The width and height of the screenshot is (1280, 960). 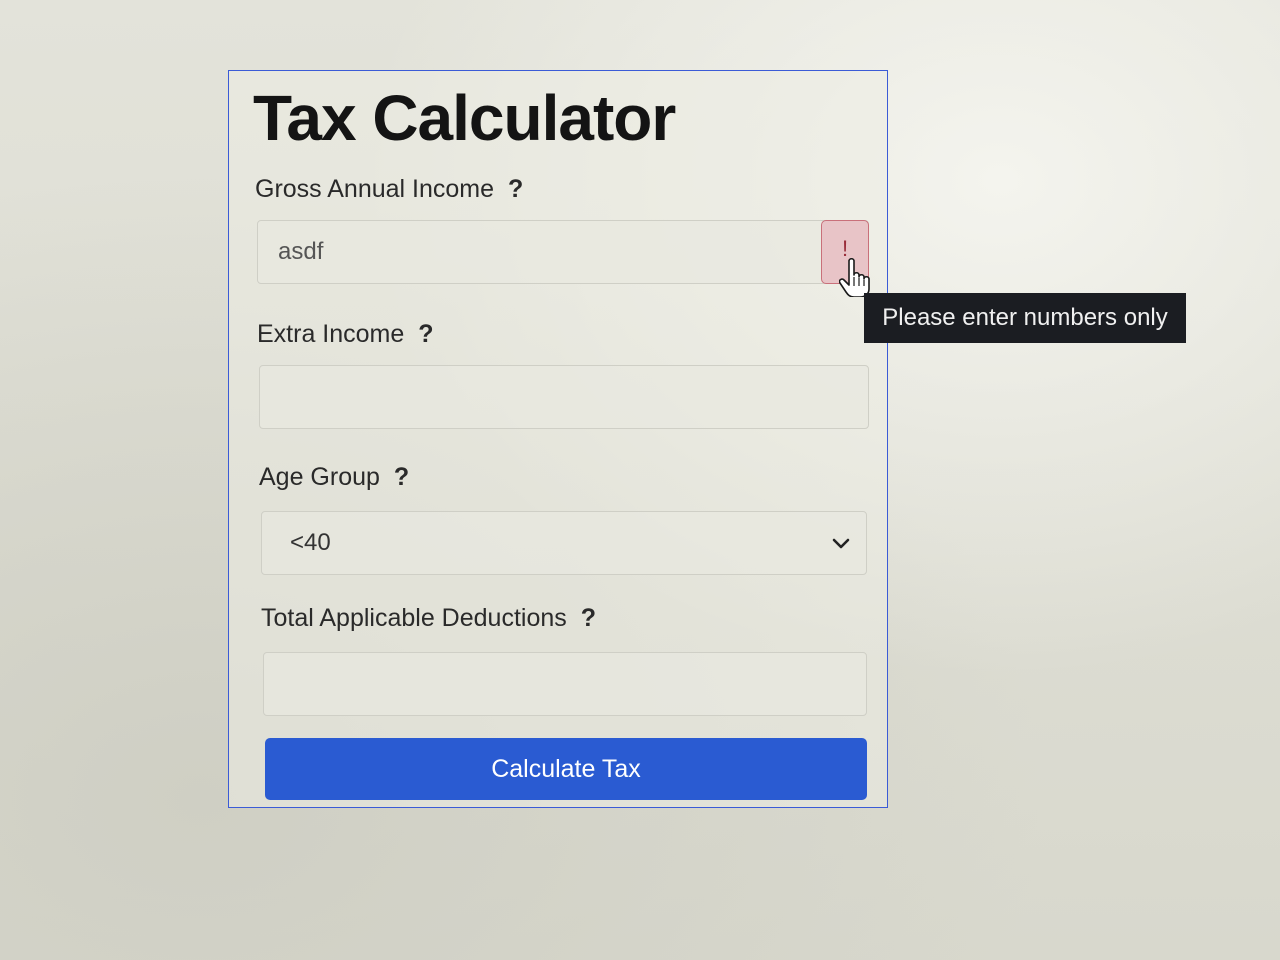 I want to click on extra-income-help-icon: ?, so click(x=425, y=334).